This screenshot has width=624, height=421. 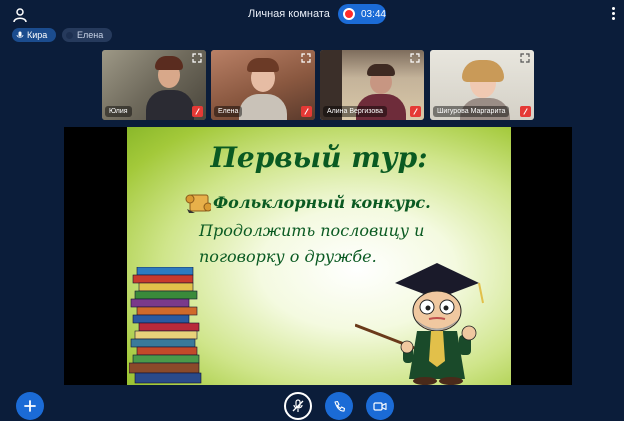 I want to click on professor-owl-illustration, so click(x=419, y=324).